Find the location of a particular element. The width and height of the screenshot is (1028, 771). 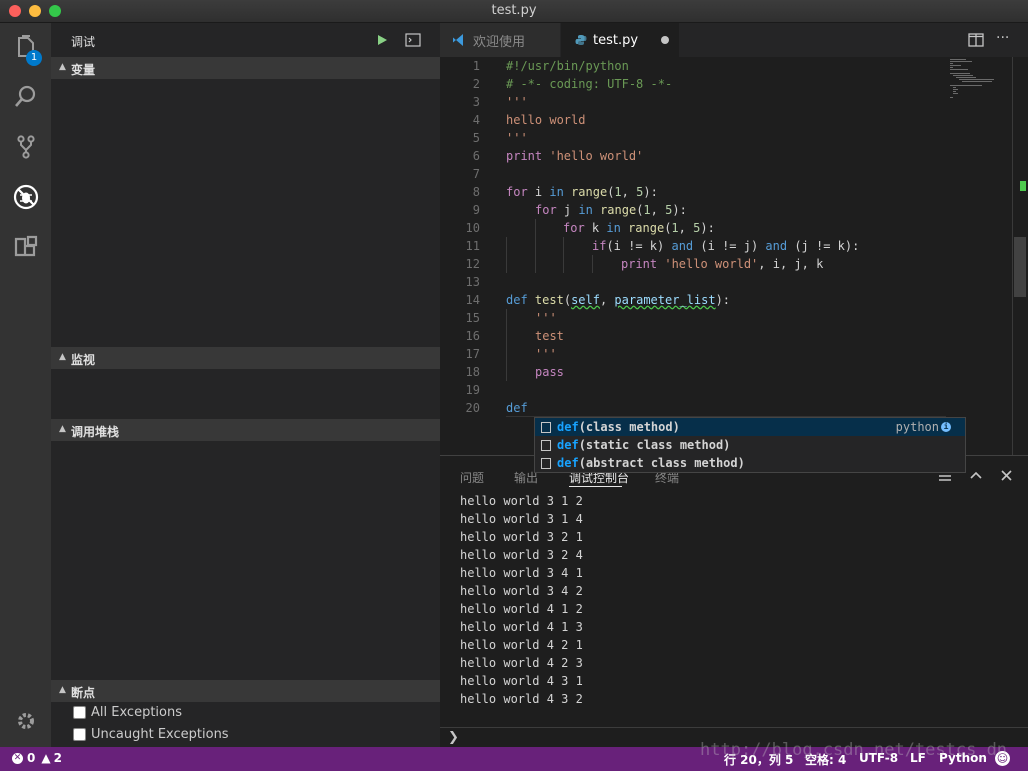

line-number: 7 is located at coordinates (476, 174).